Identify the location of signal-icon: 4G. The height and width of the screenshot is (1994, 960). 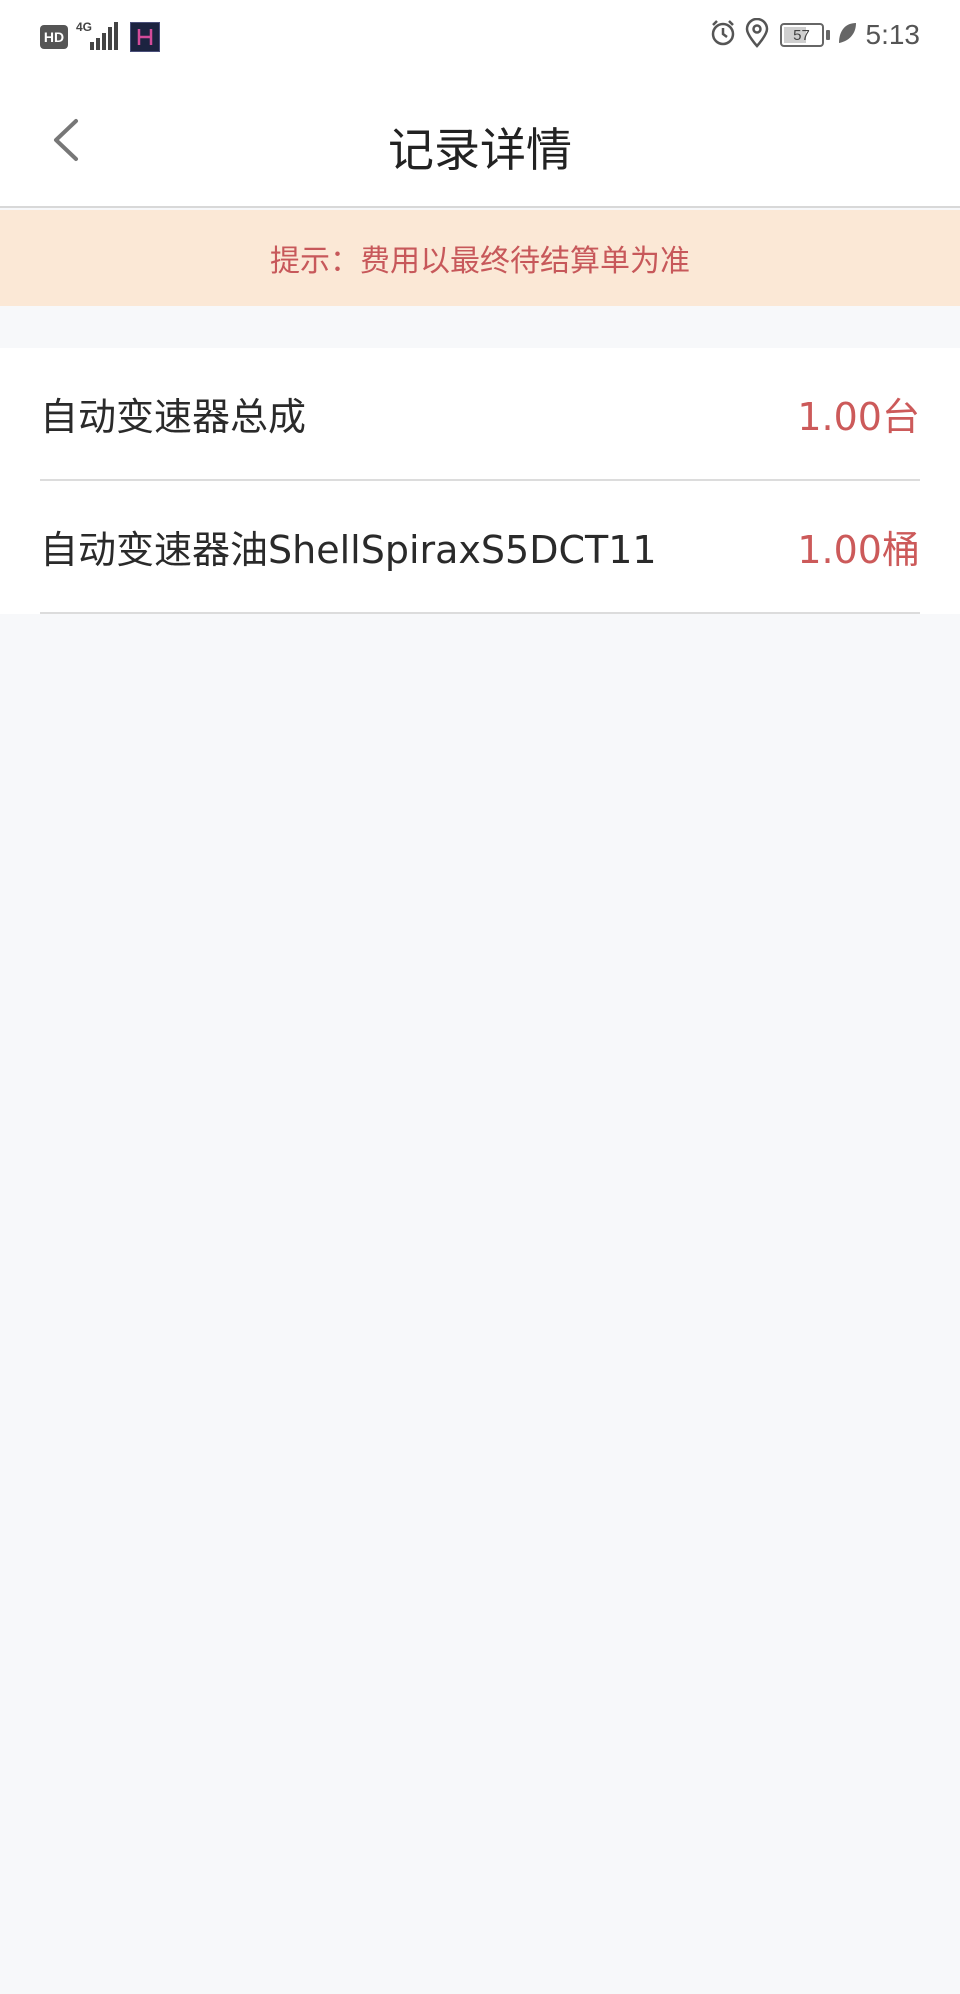
(99, 36).